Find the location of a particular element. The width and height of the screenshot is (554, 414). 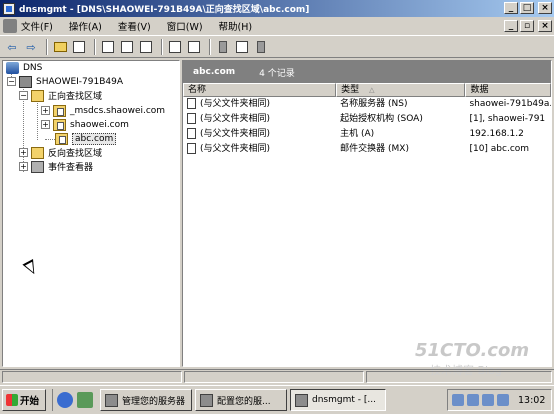

column-header-data: 数据 is located at coordinates (508, 90).